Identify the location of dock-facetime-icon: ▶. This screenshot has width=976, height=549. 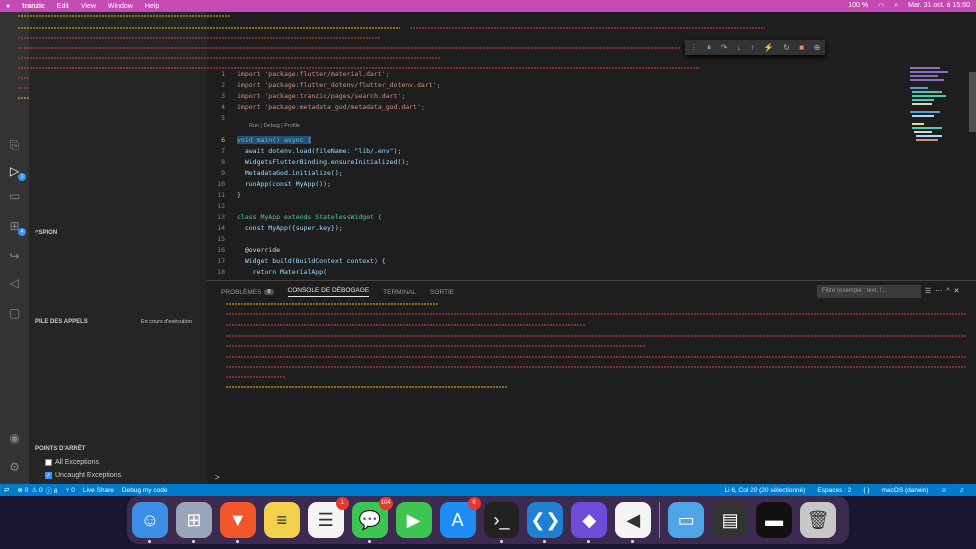
(413, 520).